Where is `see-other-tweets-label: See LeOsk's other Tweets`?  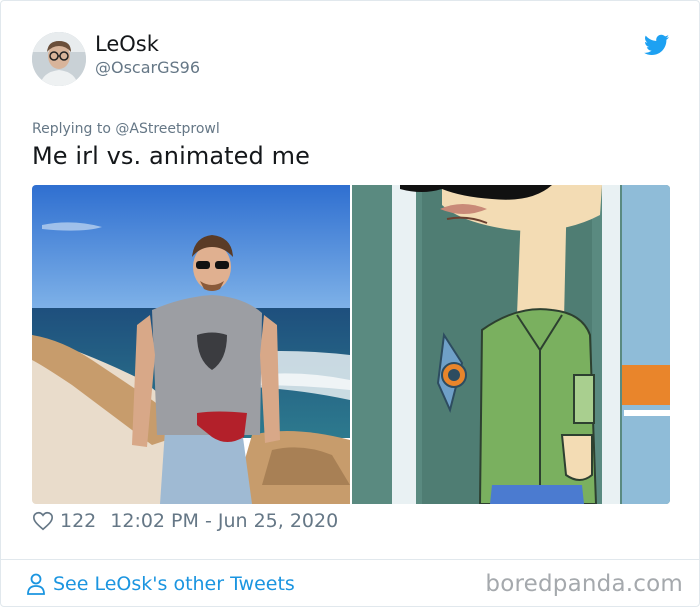
see-other-tweets-label: See LeOsk's other Tweets is located at coordinates (174, 584).